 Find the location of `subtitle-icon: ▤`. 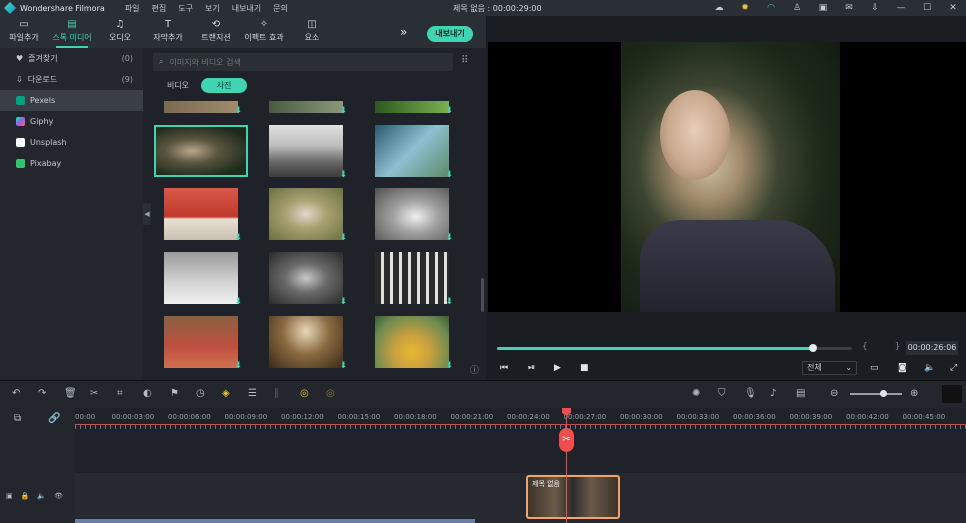

subtitle-icon: ▤ is located at coordinates (800, 393).